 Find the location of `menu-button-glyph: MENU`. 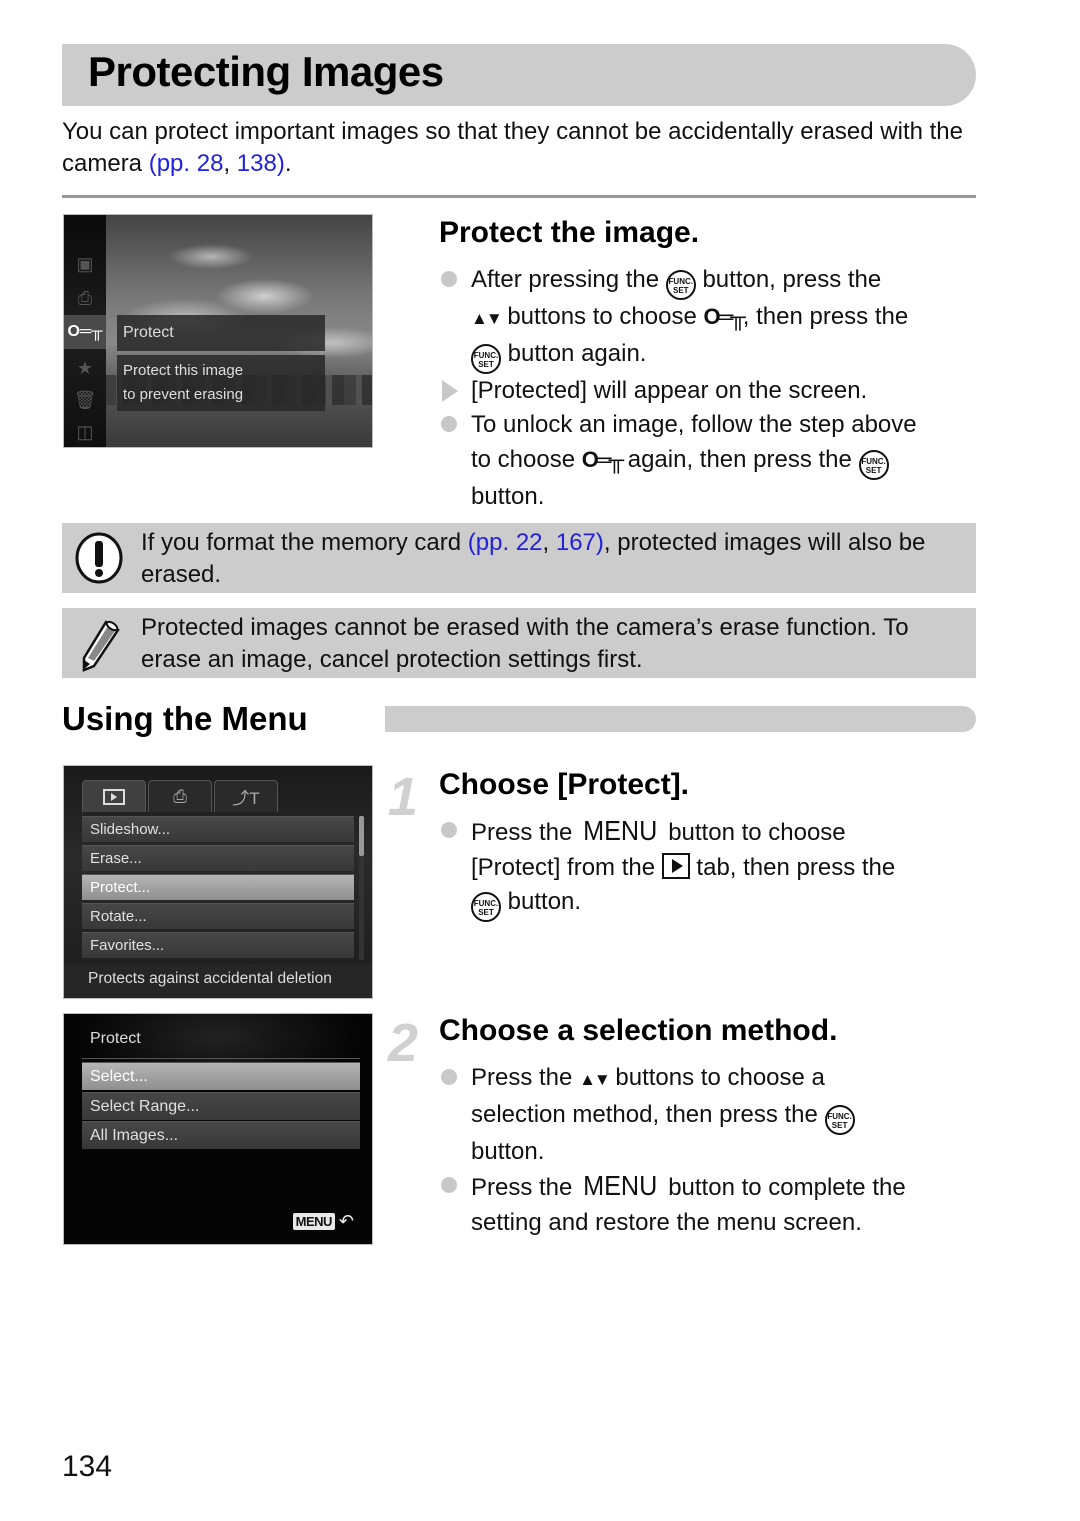

menu-button-glyph: MENU is located at coordinates (313, 1221).